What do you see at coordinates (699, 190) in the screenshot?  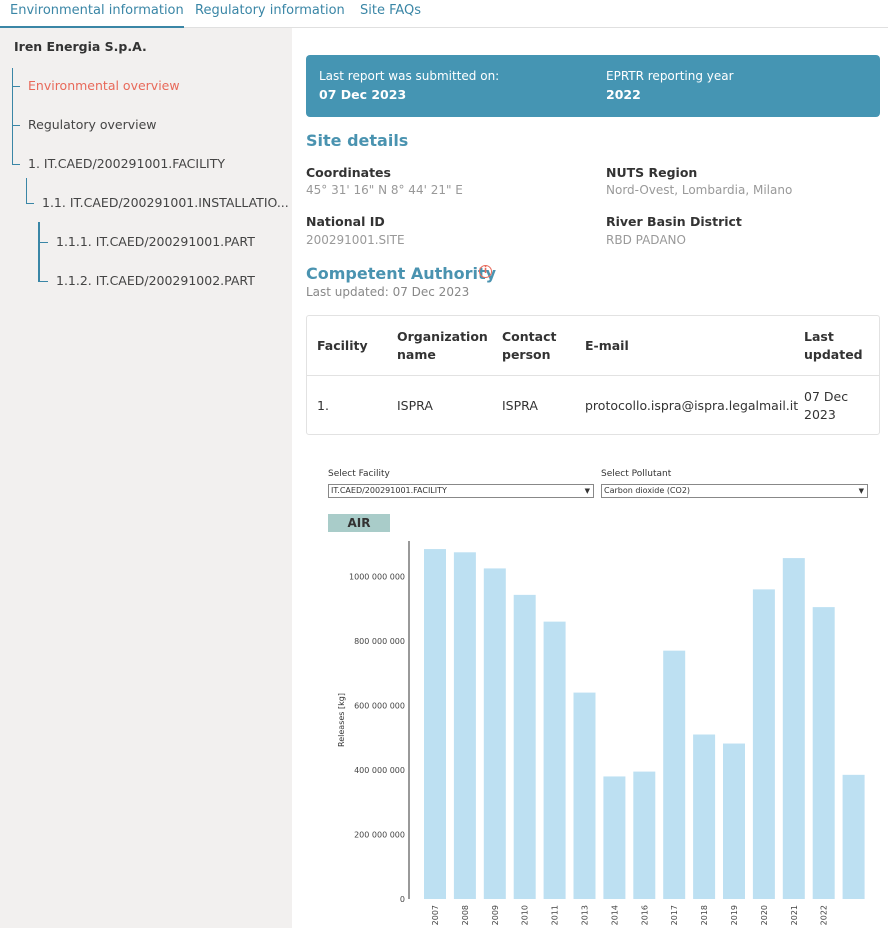 I see `nuts-region-value: Nord-Ovest, Lombardia, Milano` at bounding box center [699, 190].